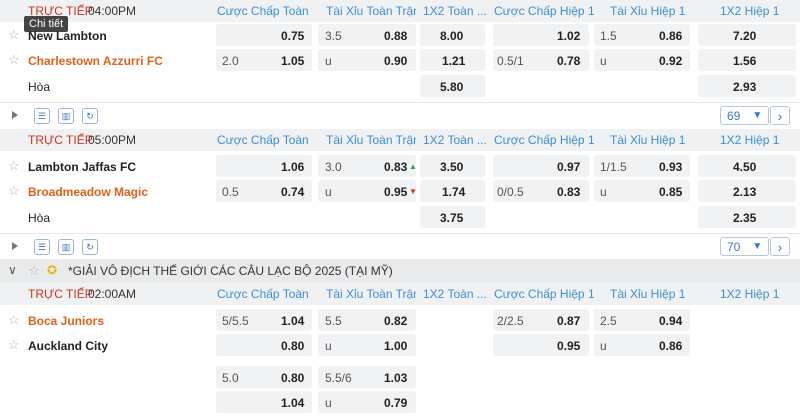 The image size is (800, 420). I want to click on odds-value: 0.83, so click(569, 192).